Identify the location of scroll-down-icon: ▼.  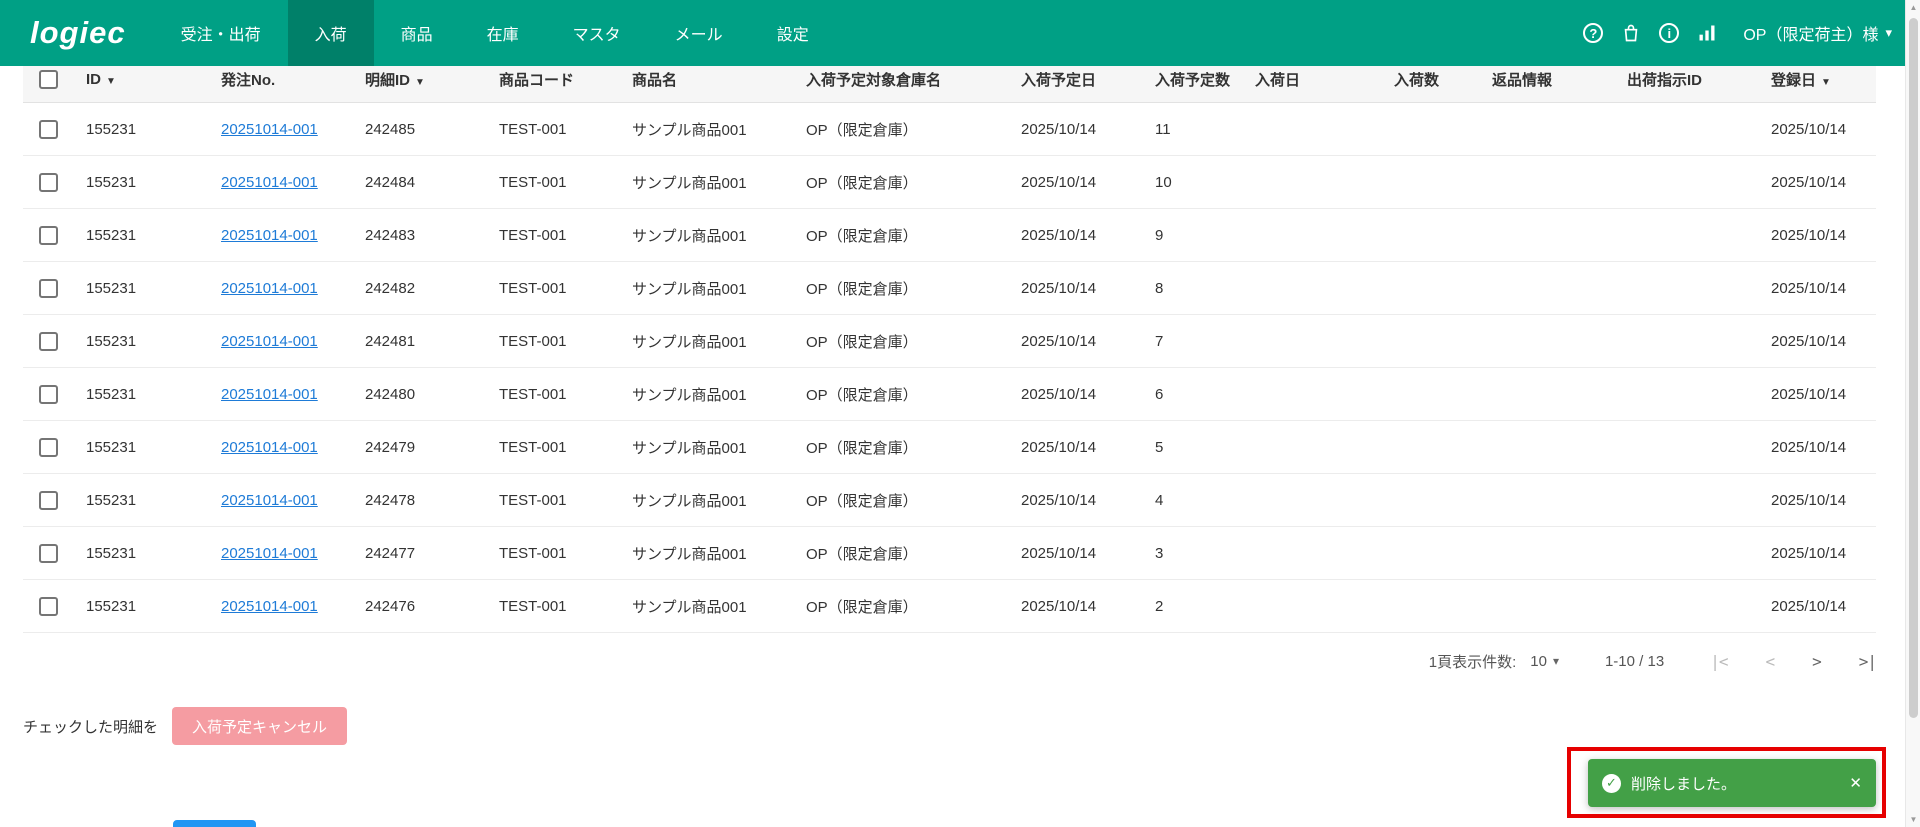
(1913, 819).